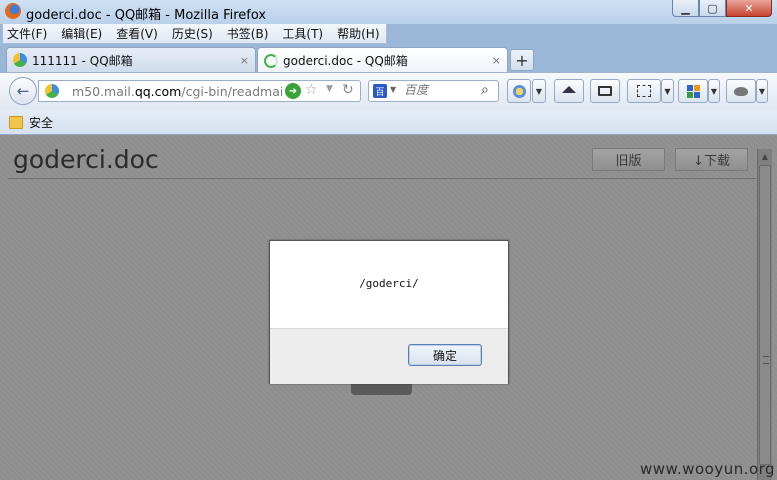 This screenshot has height=480, width=777. What do you see at coordinates (445, 355) in the screenshot?
I see `ok-button: 确定` at bounding box center [445, 355].